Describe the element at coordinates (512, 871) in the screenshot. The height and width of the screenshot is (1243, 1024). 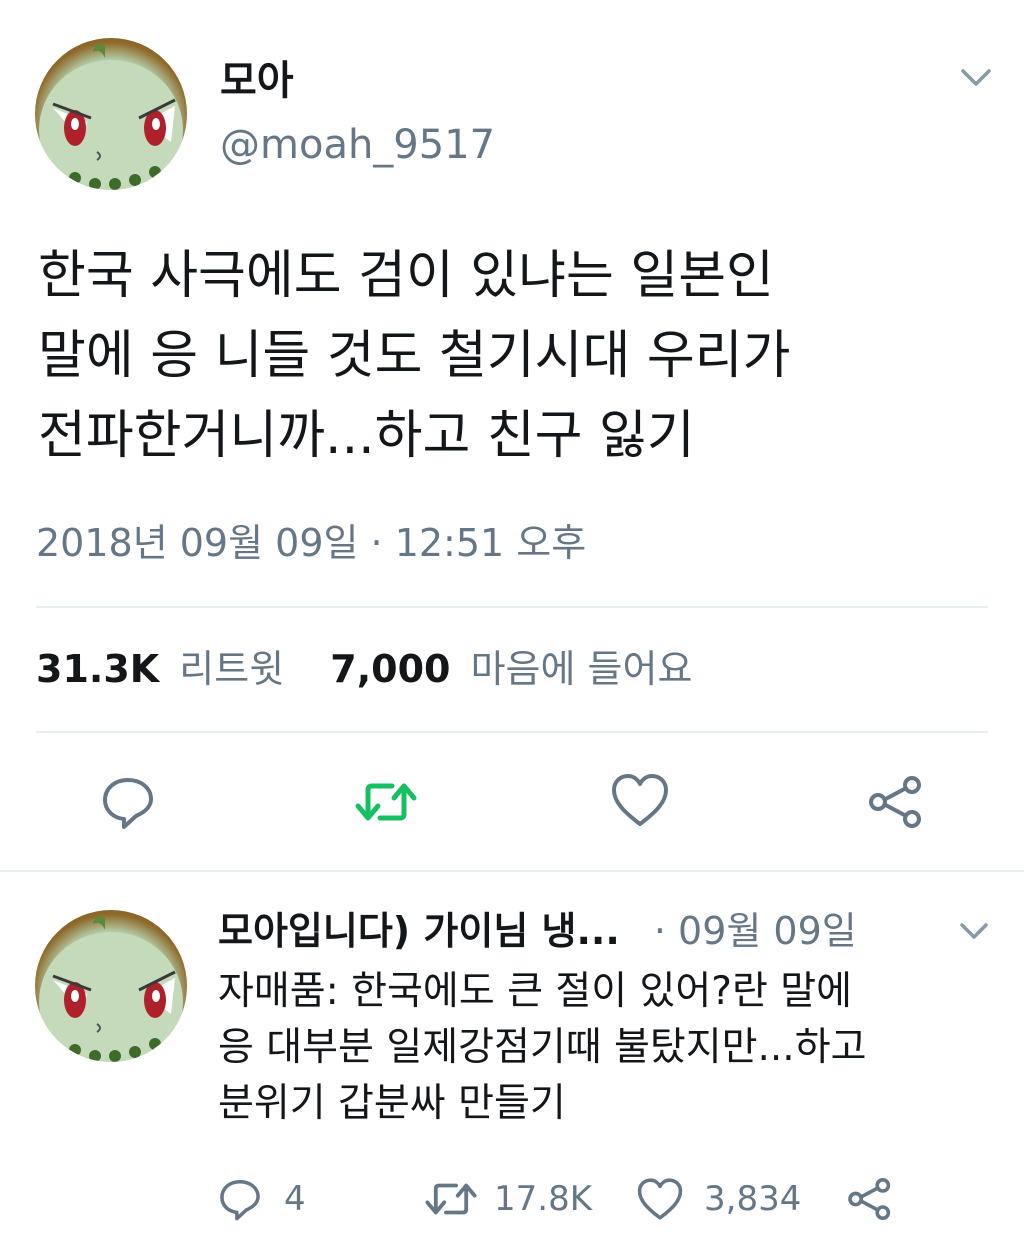
I see `section-divider` at that location.